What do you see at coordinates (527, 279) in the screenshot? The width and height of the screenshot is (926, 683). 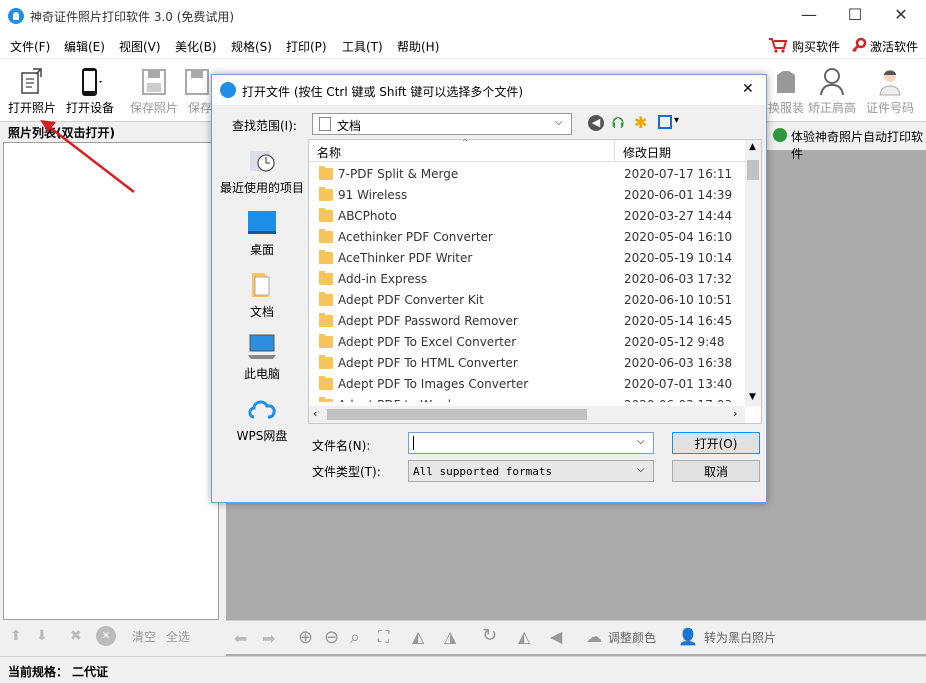 I see `list-item: Add-in Express 2020-06-03 17:32` at bounding box center [527, 279].